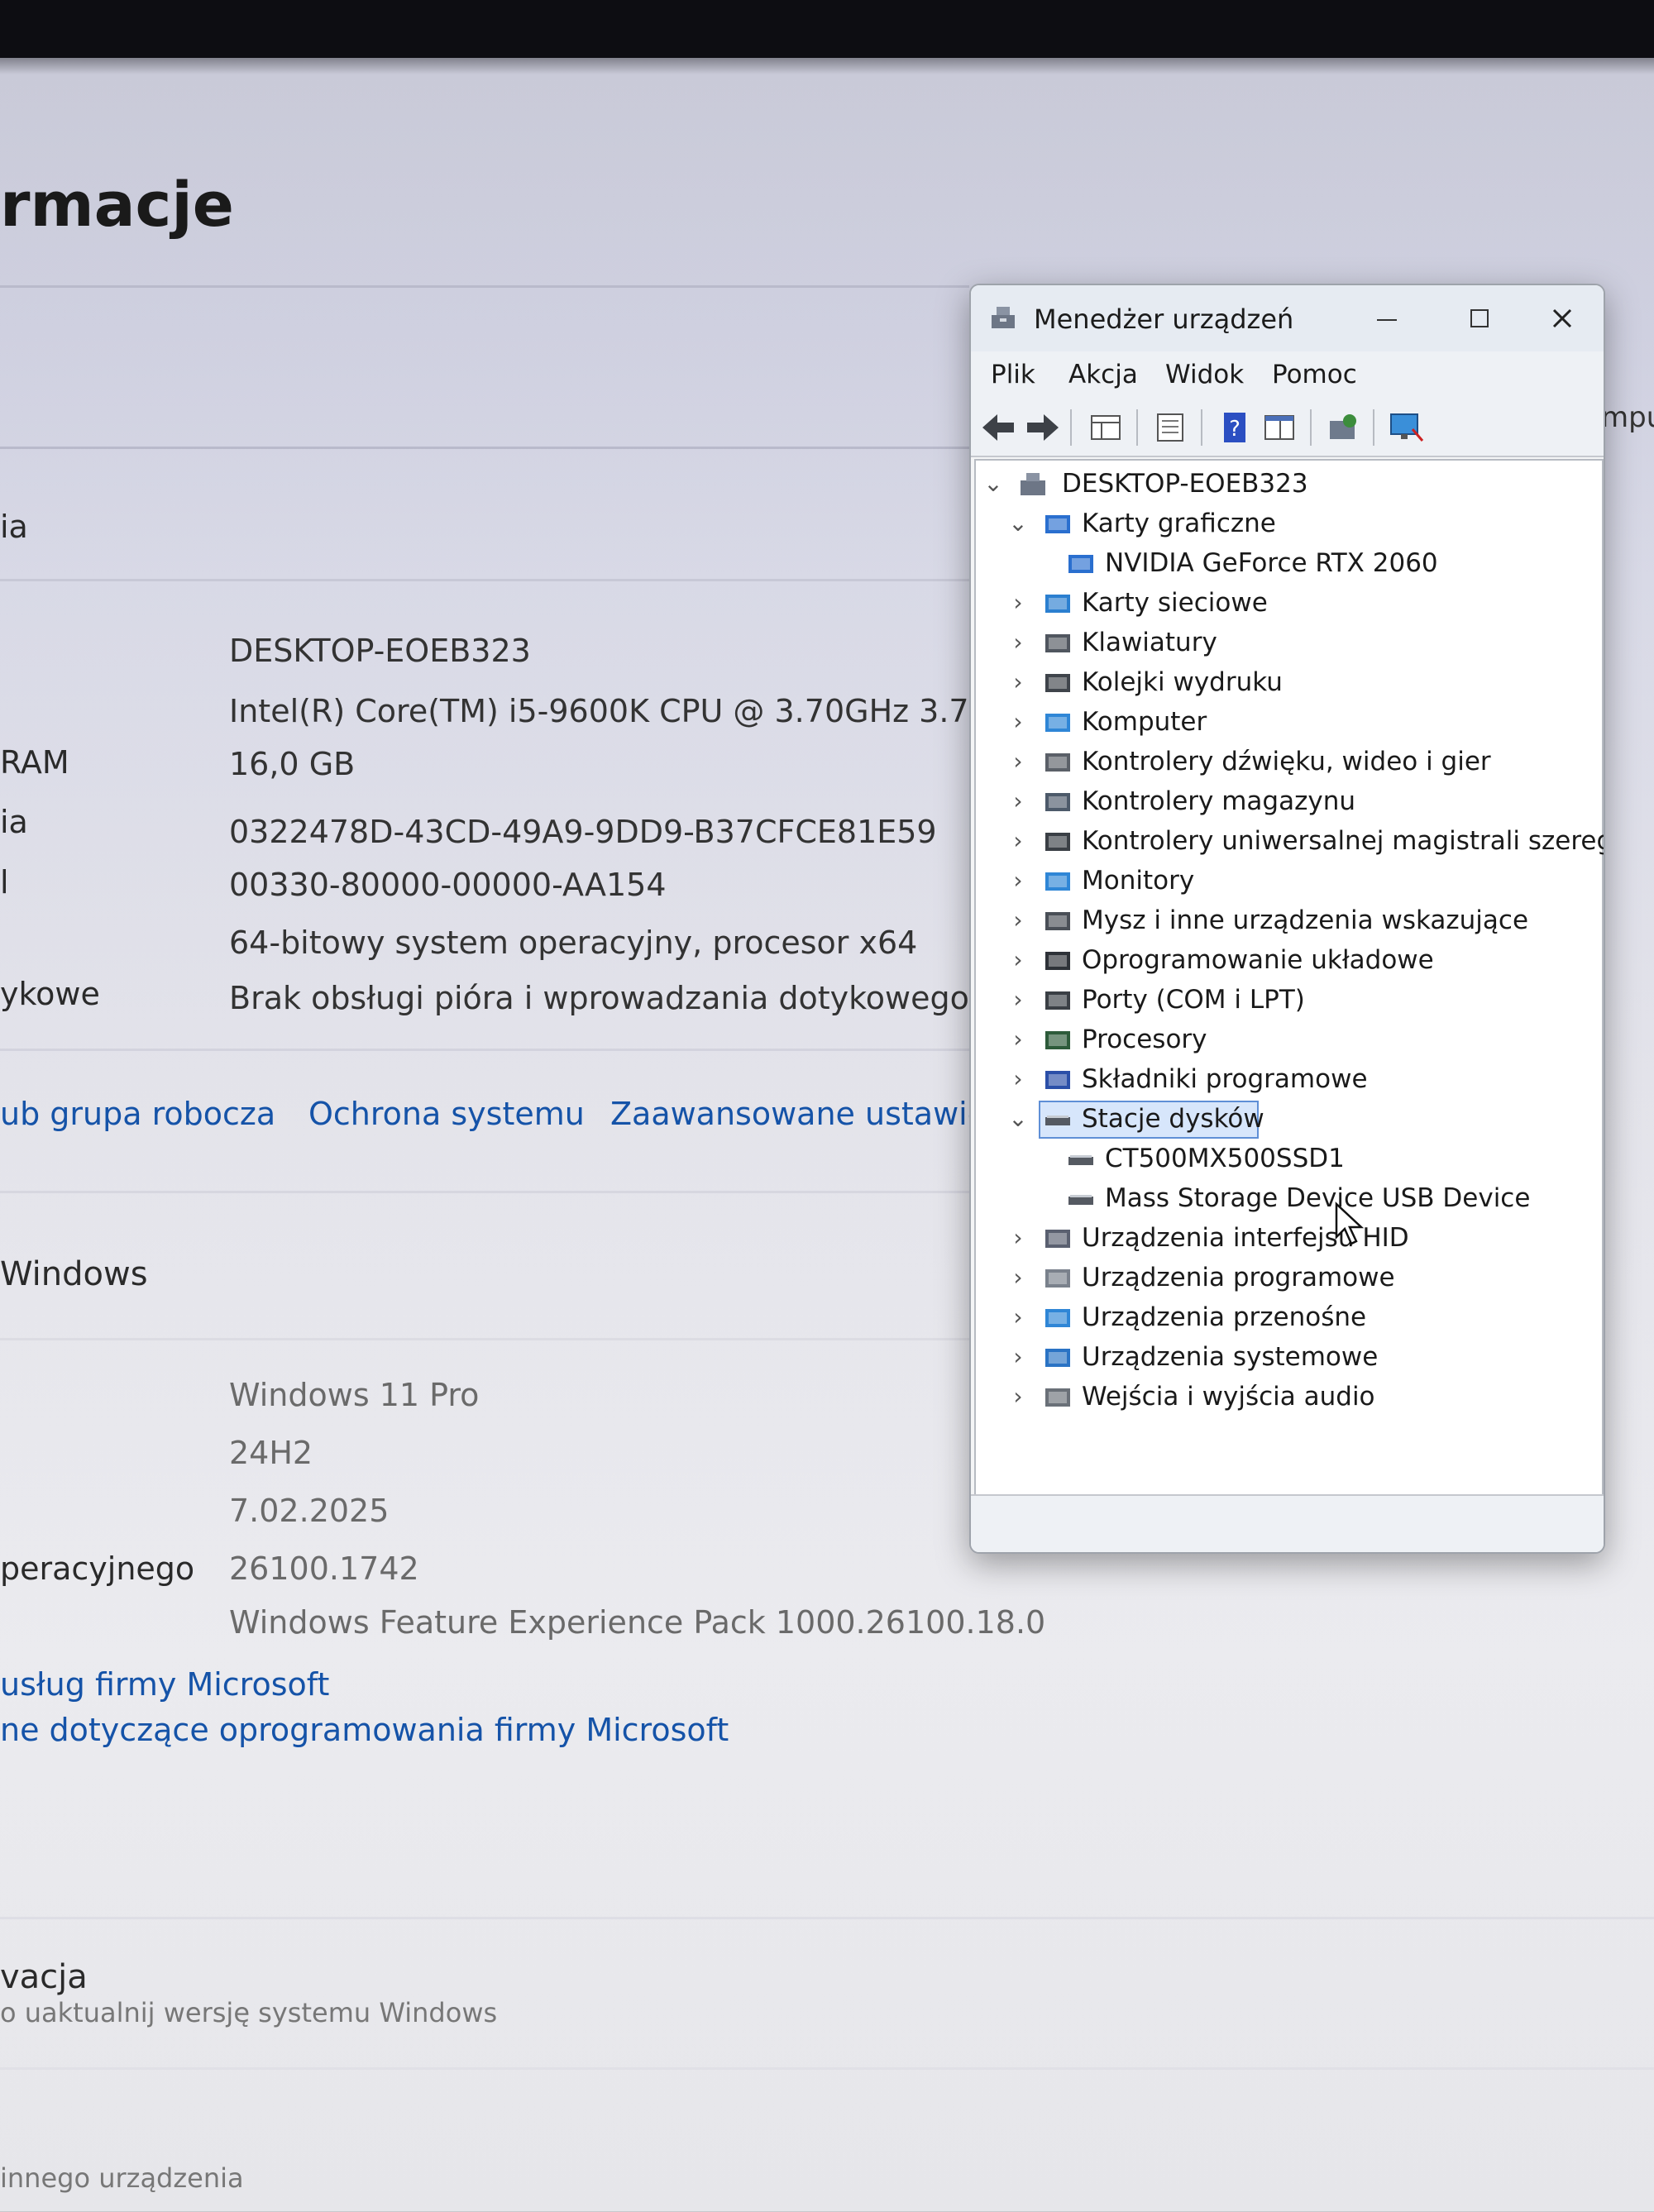 The image size is (1654, 2212). I want to click on scan-hardware-icon, so click(1344, 428).